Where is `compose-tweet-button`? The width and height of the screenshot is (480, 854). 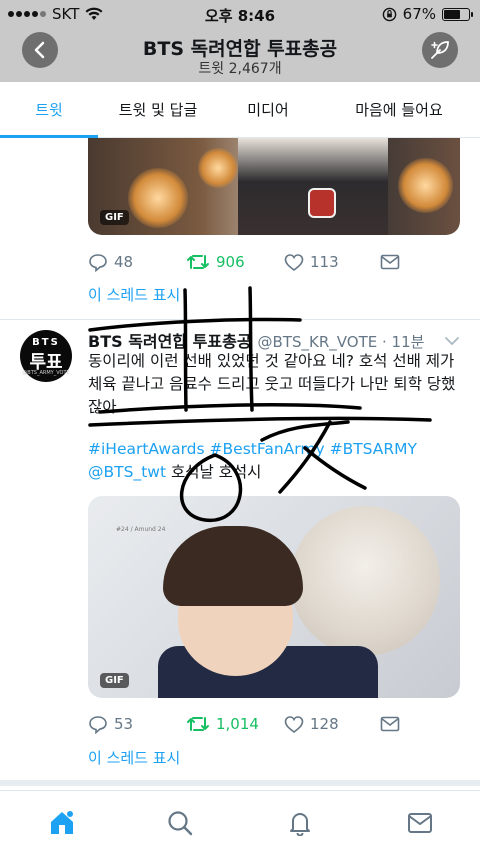
compose-tweet-button is located at coordinates (440, 50).